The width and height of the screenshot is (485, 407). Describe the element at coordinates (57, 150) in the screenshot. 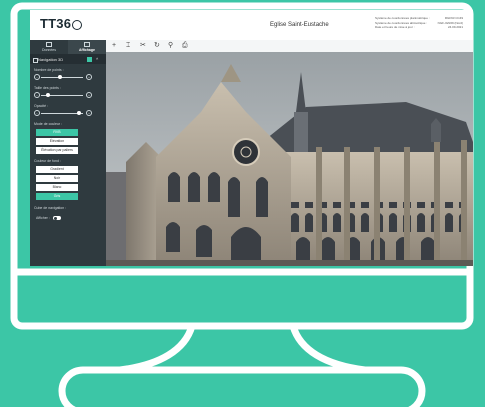

I see `color-mode-steps-button: Élévation par paliers` at that location.